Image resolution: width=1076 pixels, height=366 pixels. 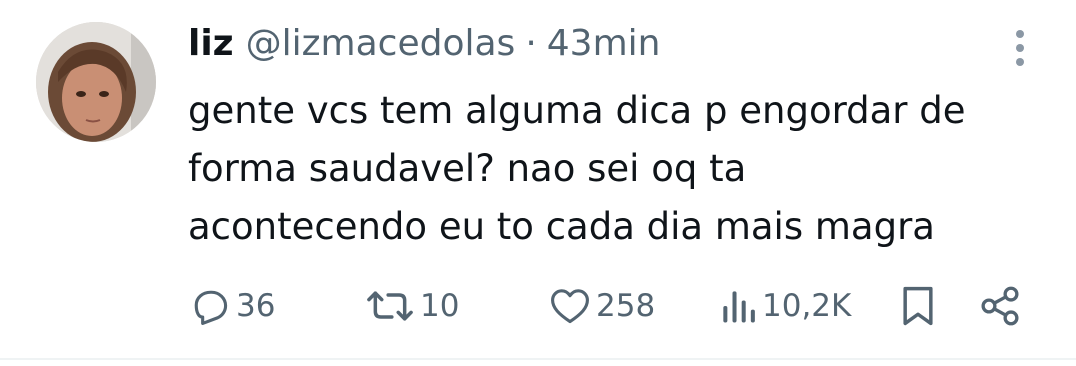 I want to click on timestamp: 43min, so click(x=604, y=44).